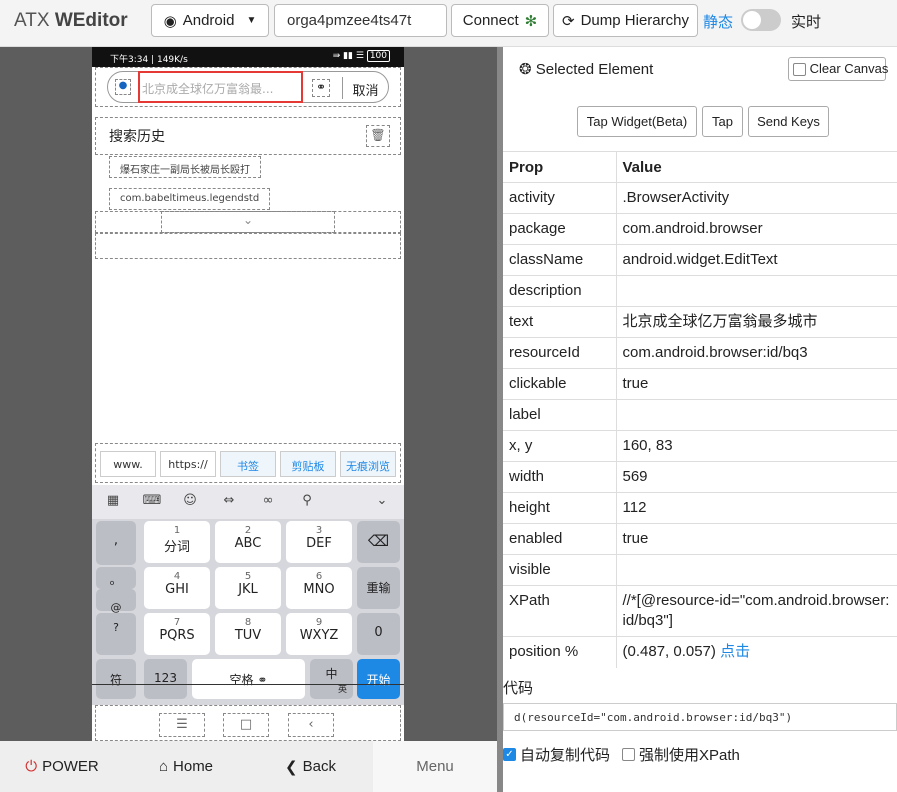  I want to click on key-7: 7 PQRS, so click(177, 634).